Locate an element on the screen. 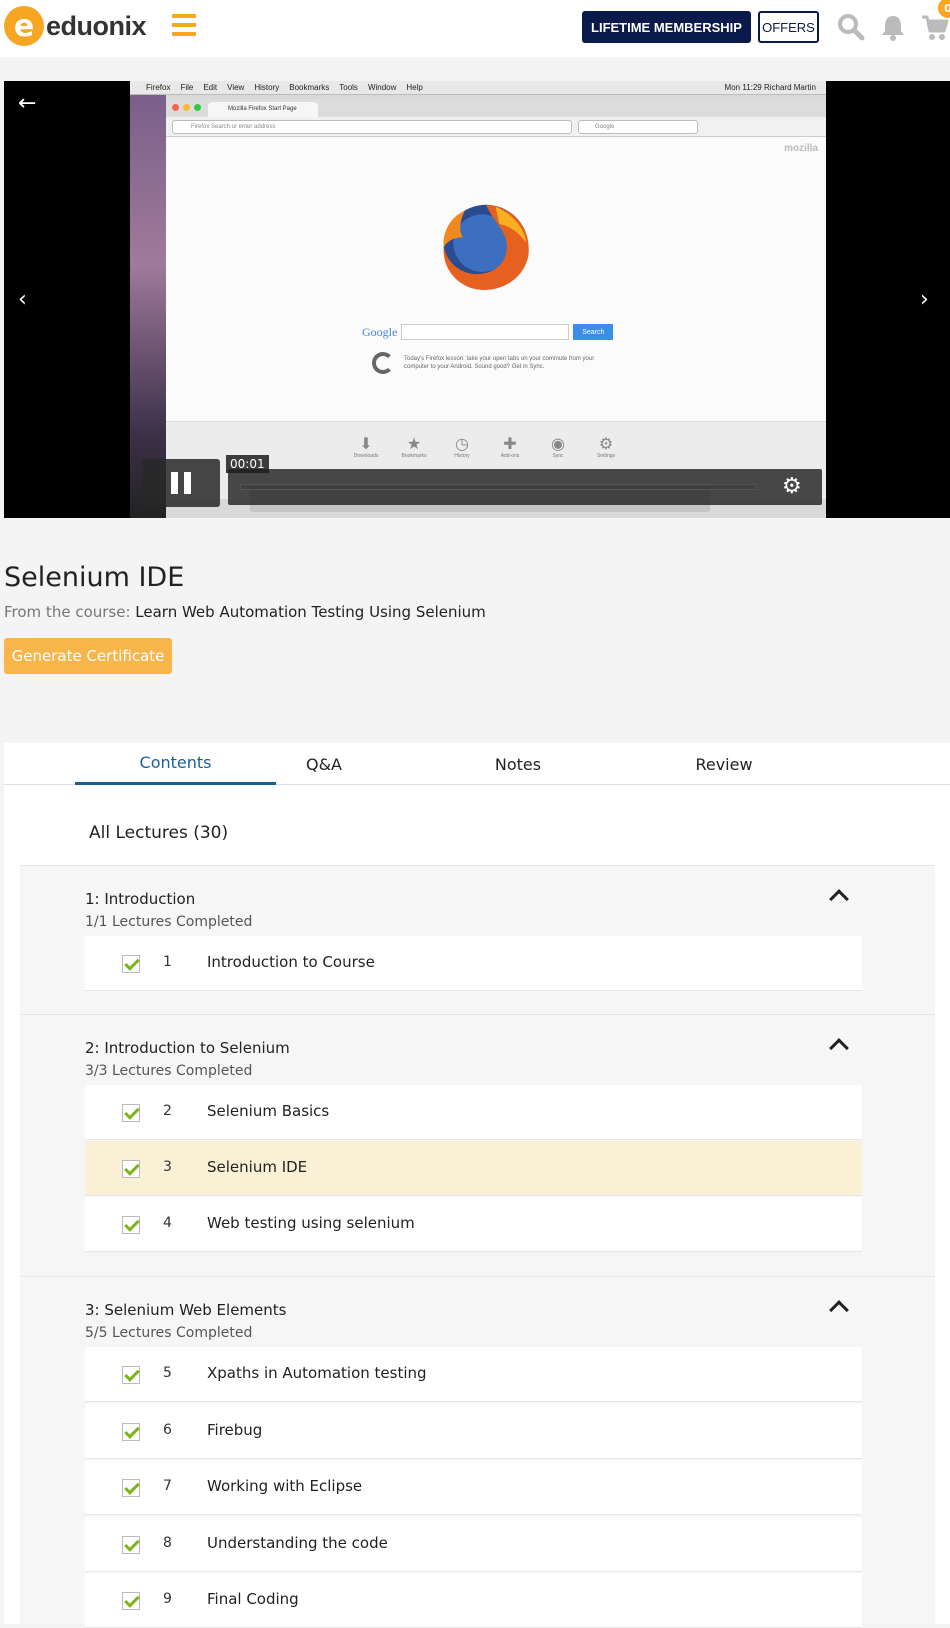 Image resolution: width=950 pixels, height=1628 pixels. mozilla-brand: mozilla is located at coordinates (801, 148).